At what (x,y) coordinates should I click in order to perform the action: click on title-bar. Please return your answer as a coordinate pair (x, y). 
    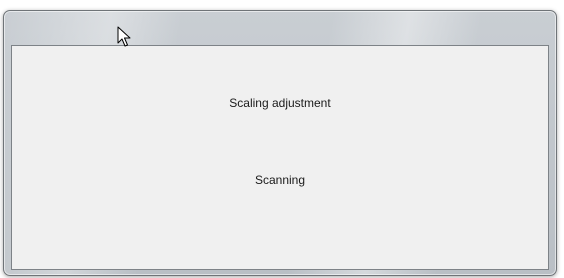
    Looking at the image, I should click on (280, 28).